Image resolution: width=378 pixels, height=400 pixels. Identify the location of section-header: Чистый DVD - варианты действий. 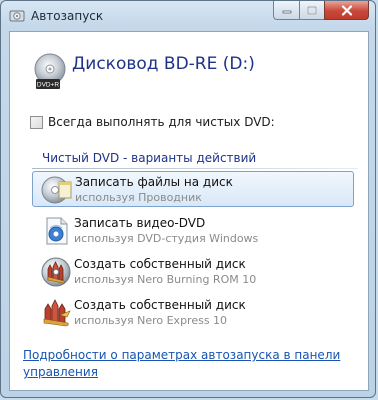
(149, 158).